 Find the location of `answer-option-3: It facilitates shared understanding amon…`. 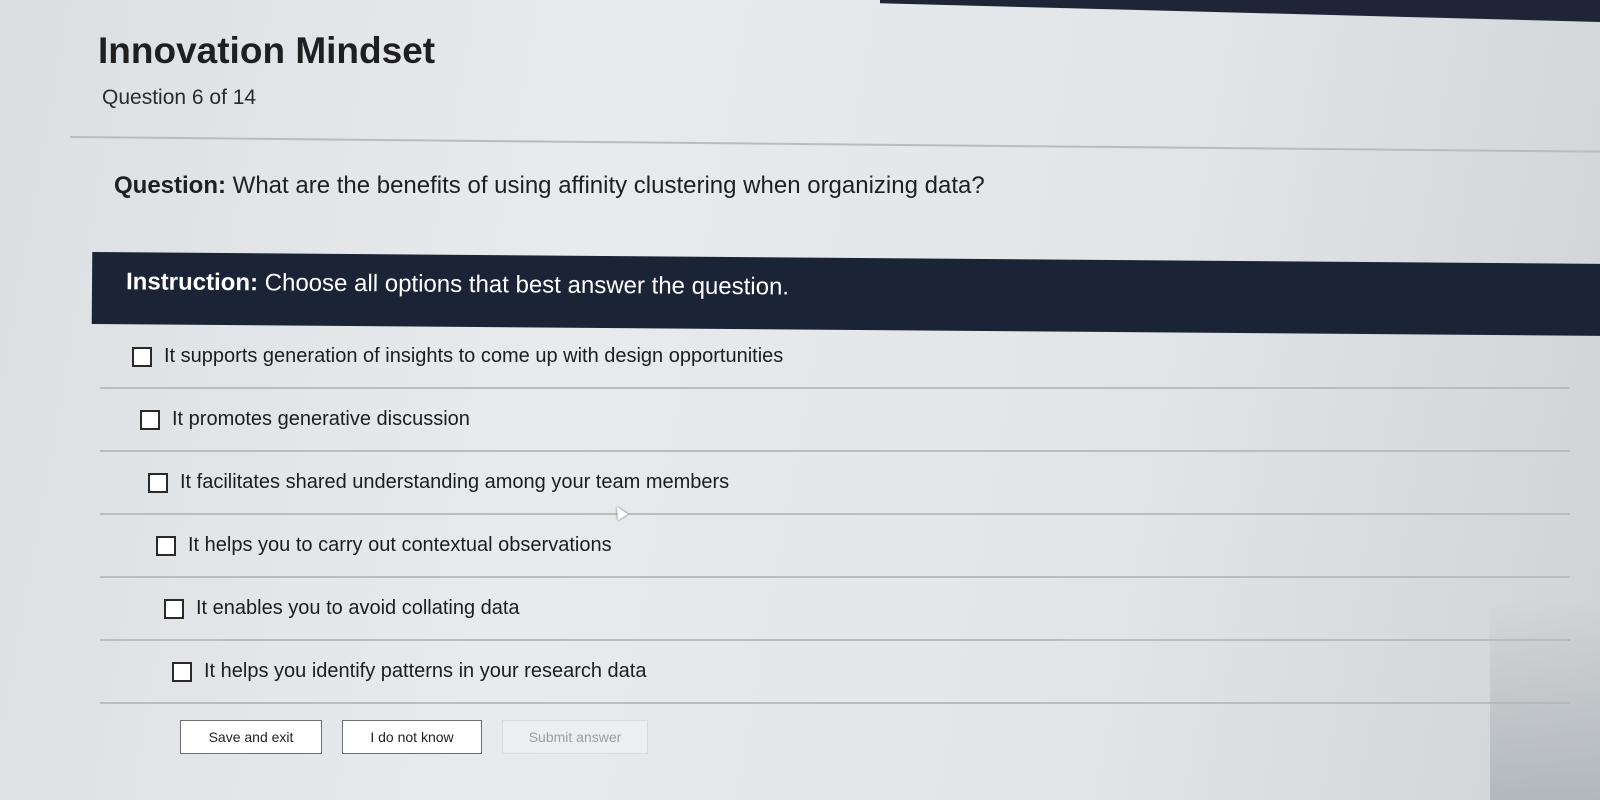

answer-option-3: It facilitates shared understanding amon… is located at coordinates (835, 483).